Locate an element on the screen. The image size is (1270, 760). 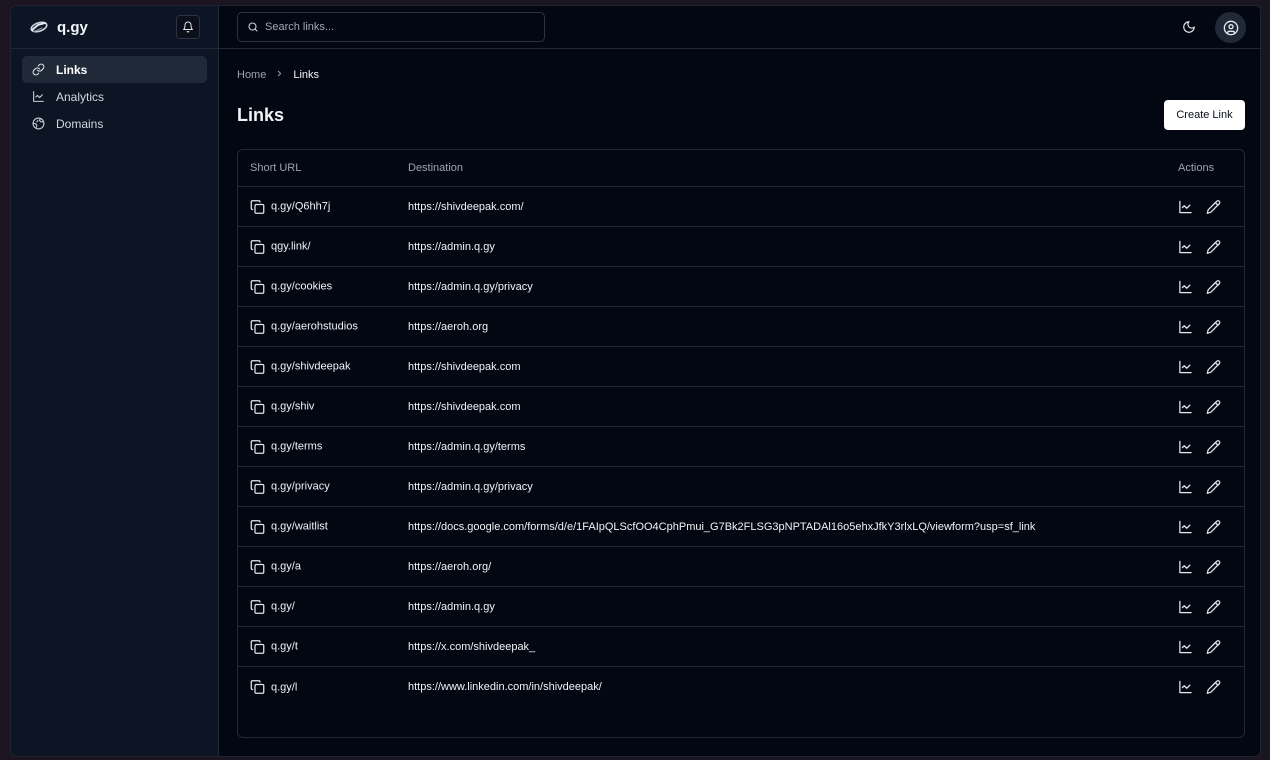
breadcrumb: Home Links is located at coordinates (278, 75).